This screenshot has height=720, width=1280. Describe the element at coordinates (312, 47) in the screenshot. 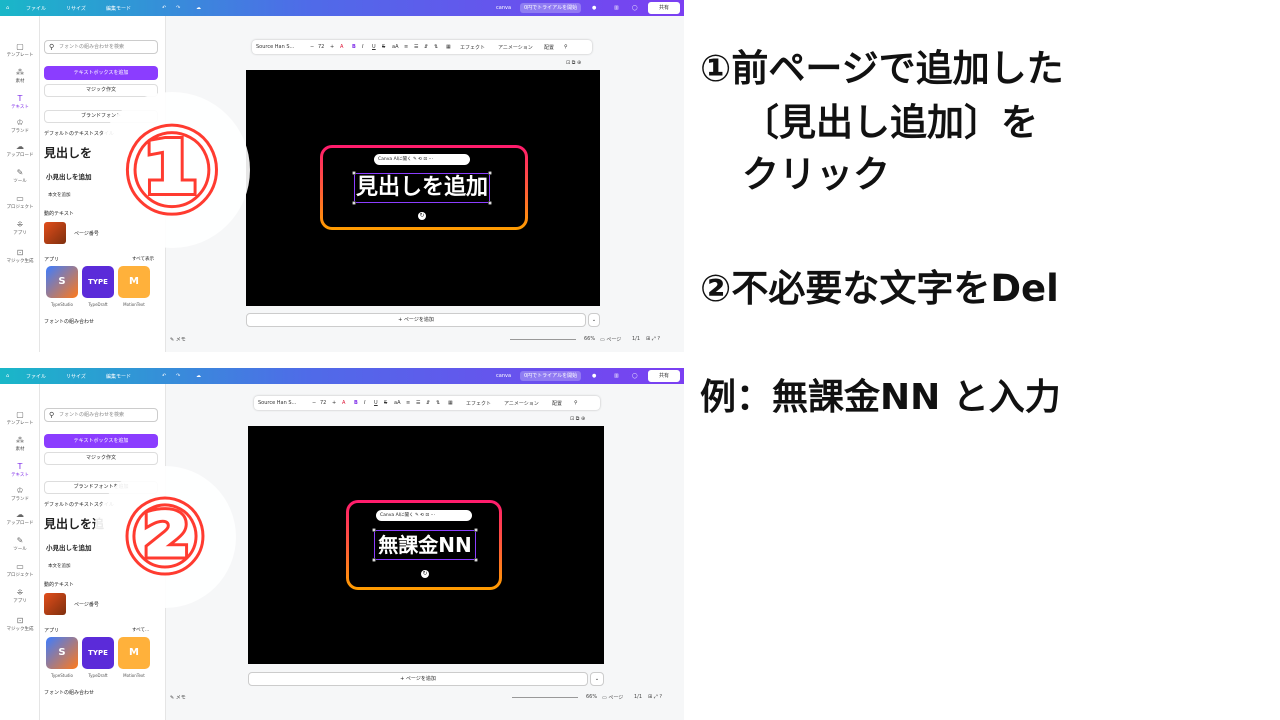

I see `size-minus: −` at that location.